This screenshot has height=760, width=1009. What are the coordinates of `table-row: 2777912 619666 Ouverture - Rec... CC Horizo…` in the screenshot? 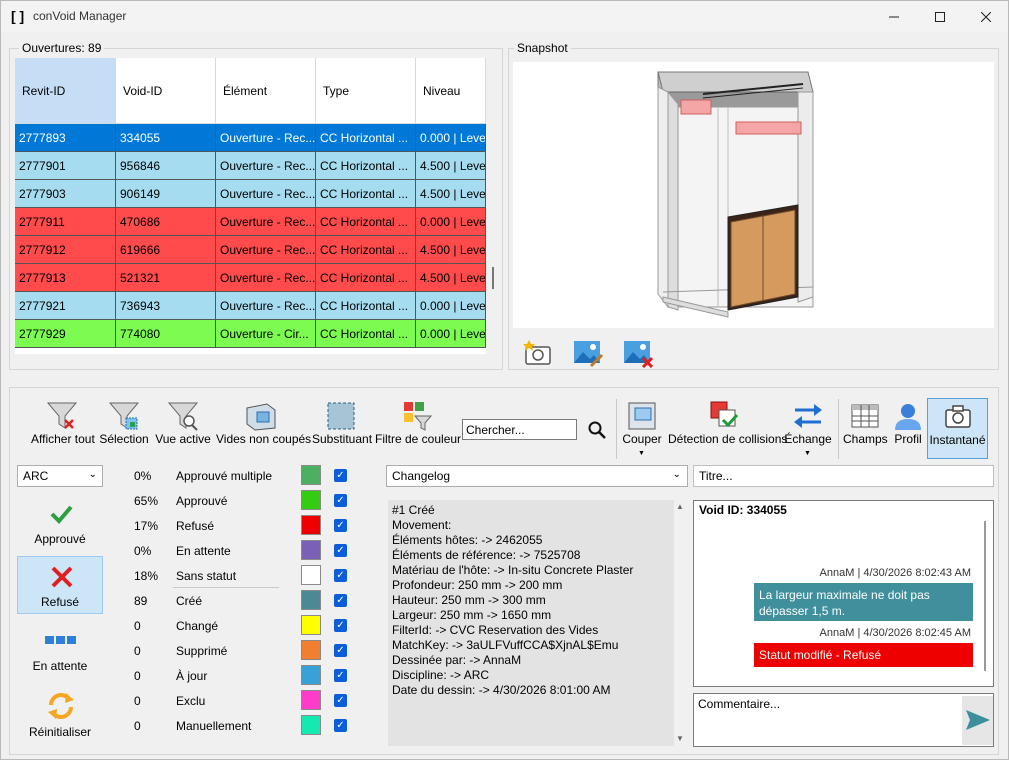 It's located at (250, 250).